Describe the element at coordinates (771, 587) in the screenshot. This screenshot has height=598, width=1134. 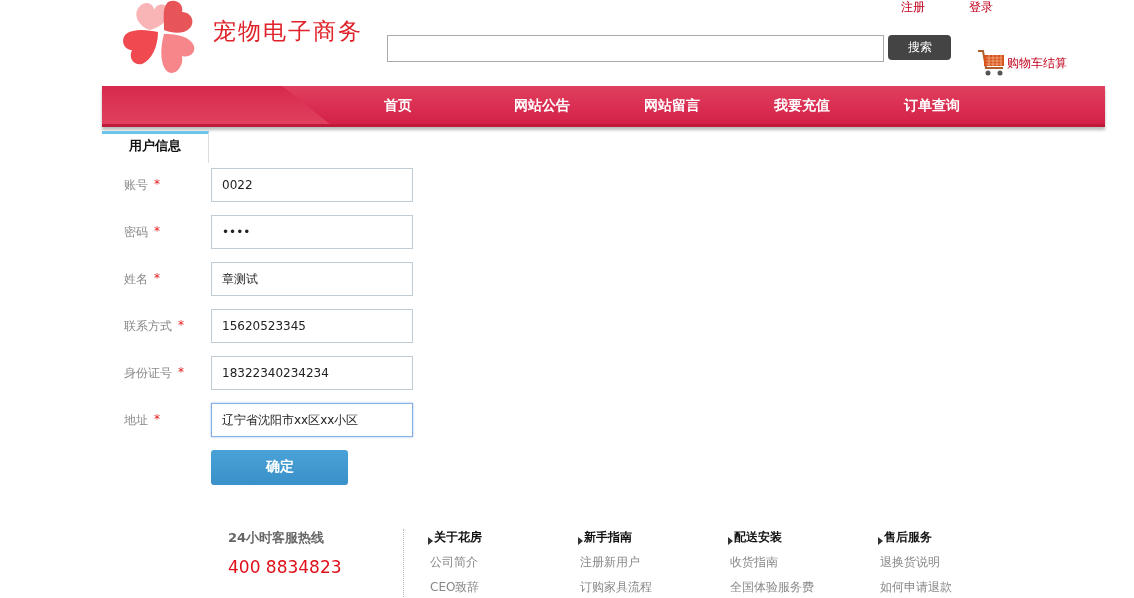
I see `footer-link: 全国体验服务费` at that location.